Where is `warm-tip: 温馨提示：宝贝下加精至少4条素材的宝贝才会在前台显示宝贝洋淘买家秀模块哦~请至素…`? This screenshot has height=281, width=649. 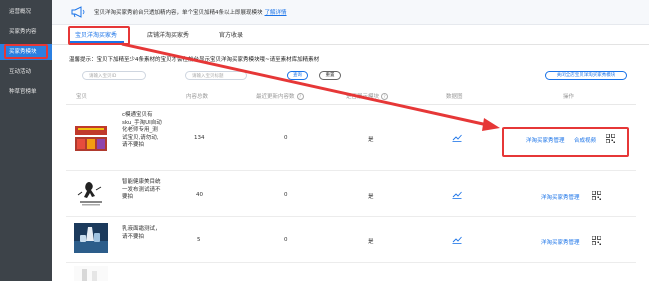
warm-tip: 温馨提示：宝贝下加精至少4条素材的宝贝才会在前台显示宝贝洋淘买家秀模块哦~请至素… is located at coordinates (194, 60).